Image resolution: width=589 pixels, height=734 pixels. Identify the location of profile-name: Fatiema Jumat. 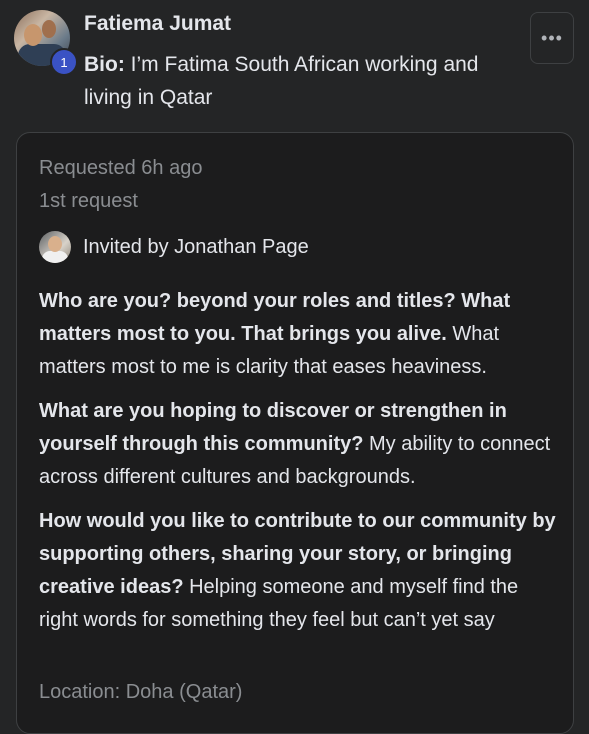
(157, 24).